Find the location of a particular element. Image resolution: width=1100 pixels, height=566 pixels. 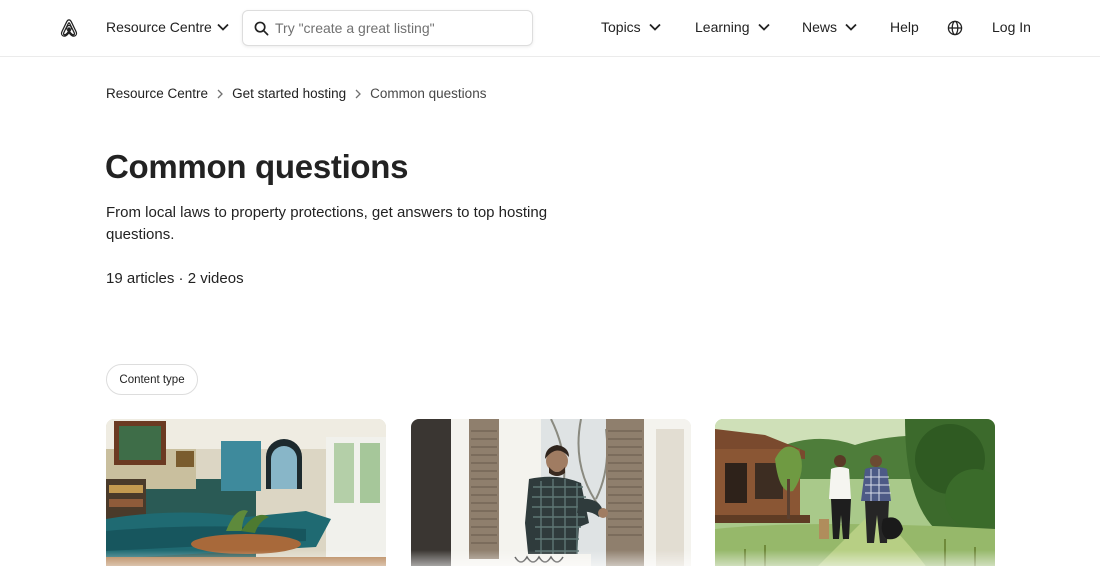

page-title: Common questions is located at coordinates (257, 166).